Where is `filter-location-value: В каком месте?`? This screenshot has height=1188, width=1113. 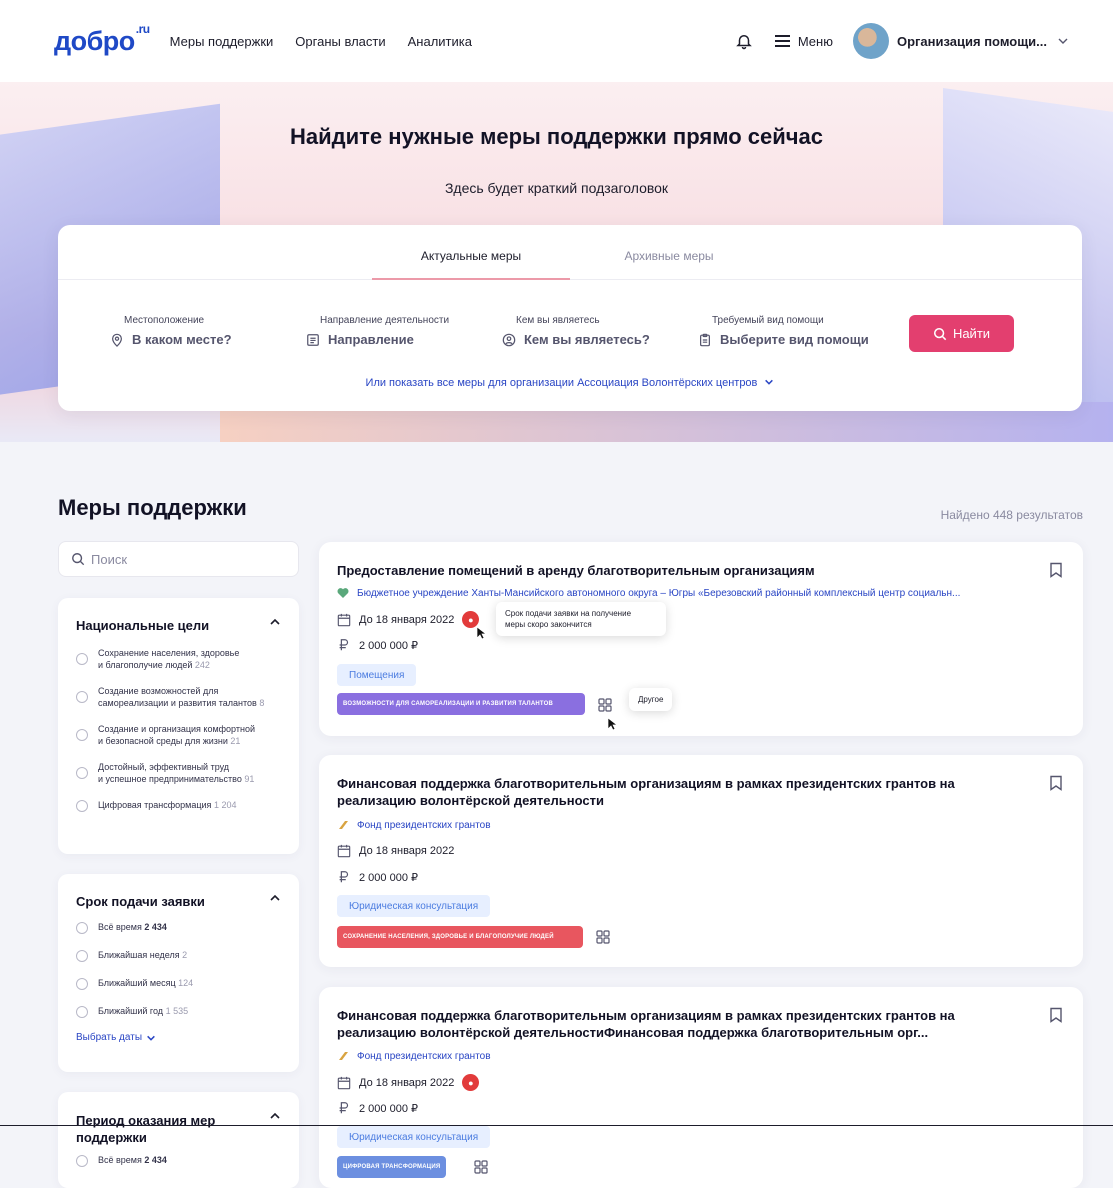
filter-location-value: В каком месте? is located at coordinates (182, 339).